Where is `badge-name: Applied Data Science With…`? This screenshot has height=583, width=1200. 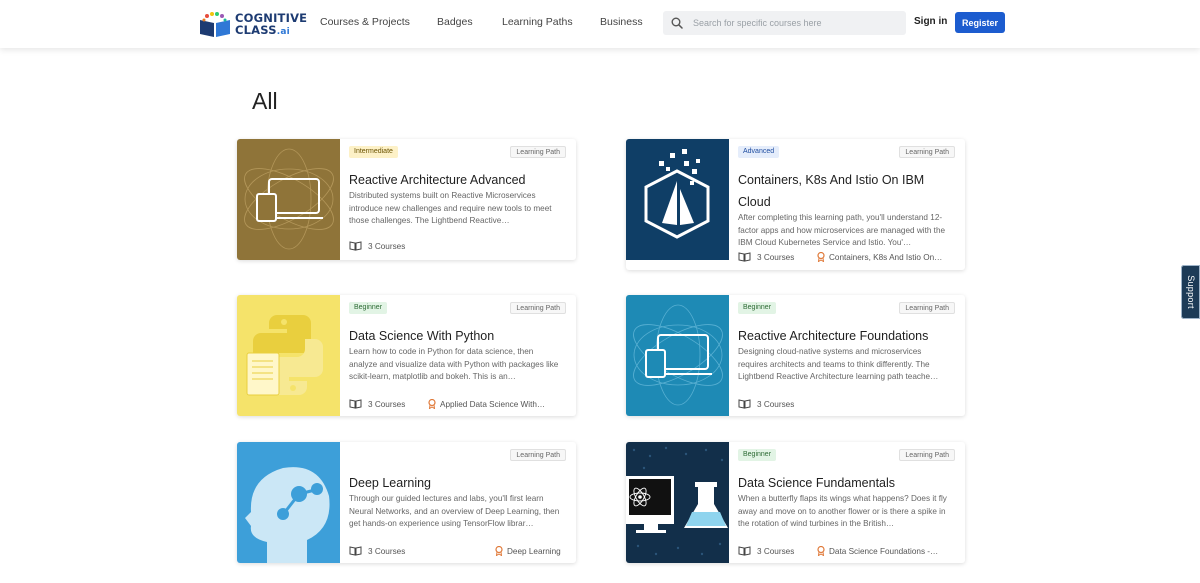 badge-name: Applied Data Science With… is located at coordinates (493, 404).